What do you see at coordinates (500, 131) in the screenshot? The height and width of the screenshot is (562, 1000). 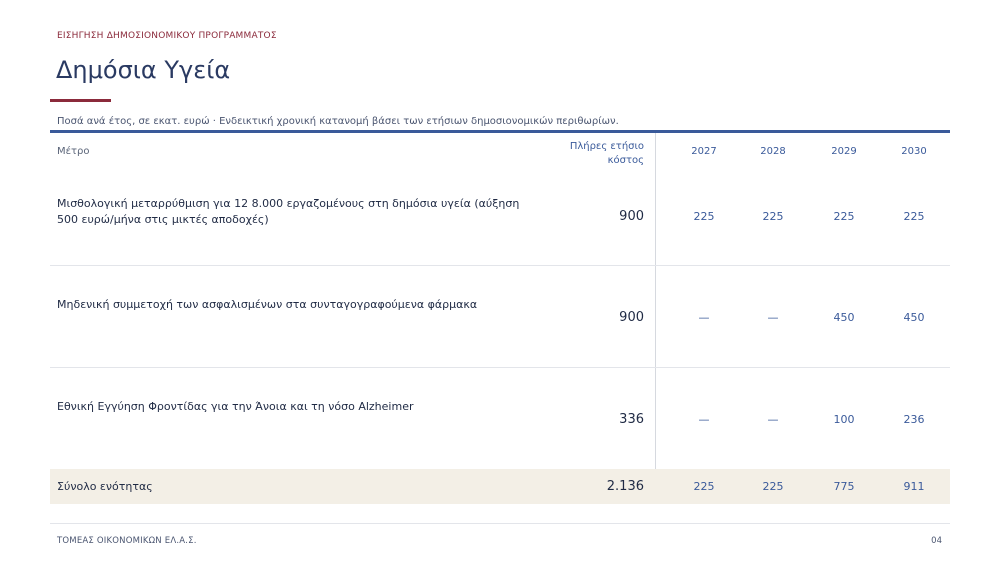 I see `table-top-rule` at bounding box center [500, 131].